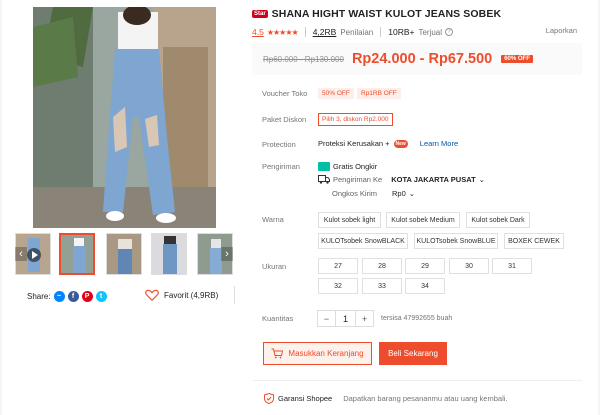  What do you see at coordinates (21, 254) in the screenshot?
I see `thumbnail-prev-arrow: ‹` at bounding box center [21, 254].